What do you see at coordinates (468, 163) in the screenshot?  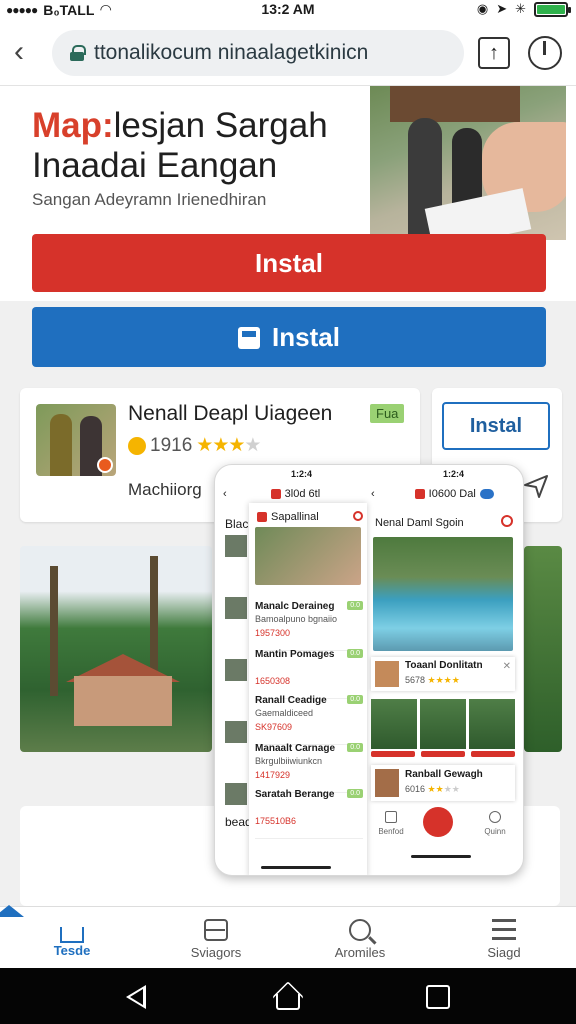 I see `hero-photo` at bounding box center [468, 163].